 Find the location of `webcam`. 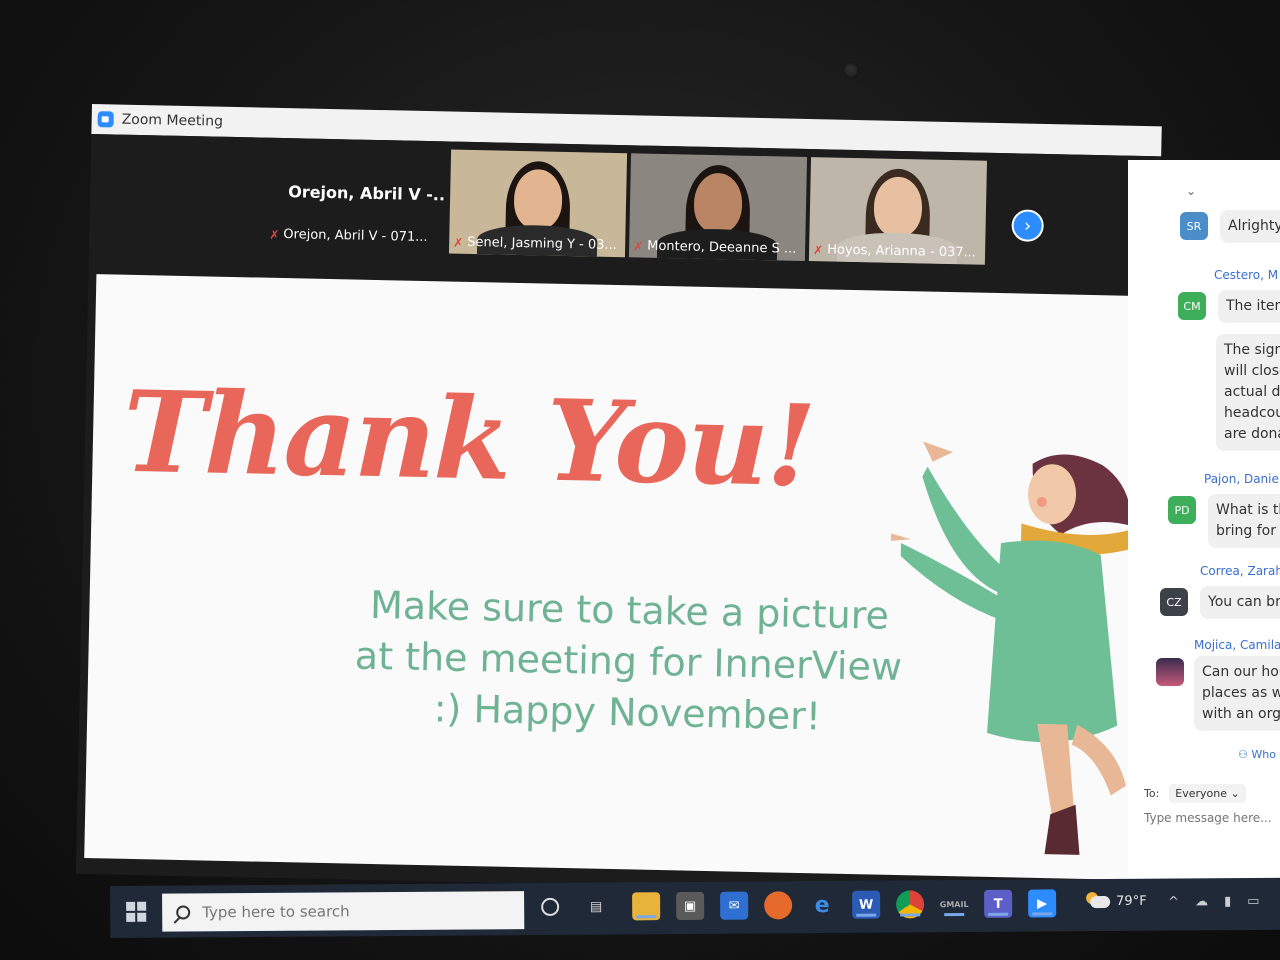

webcam is located at coordinates (851, 70).